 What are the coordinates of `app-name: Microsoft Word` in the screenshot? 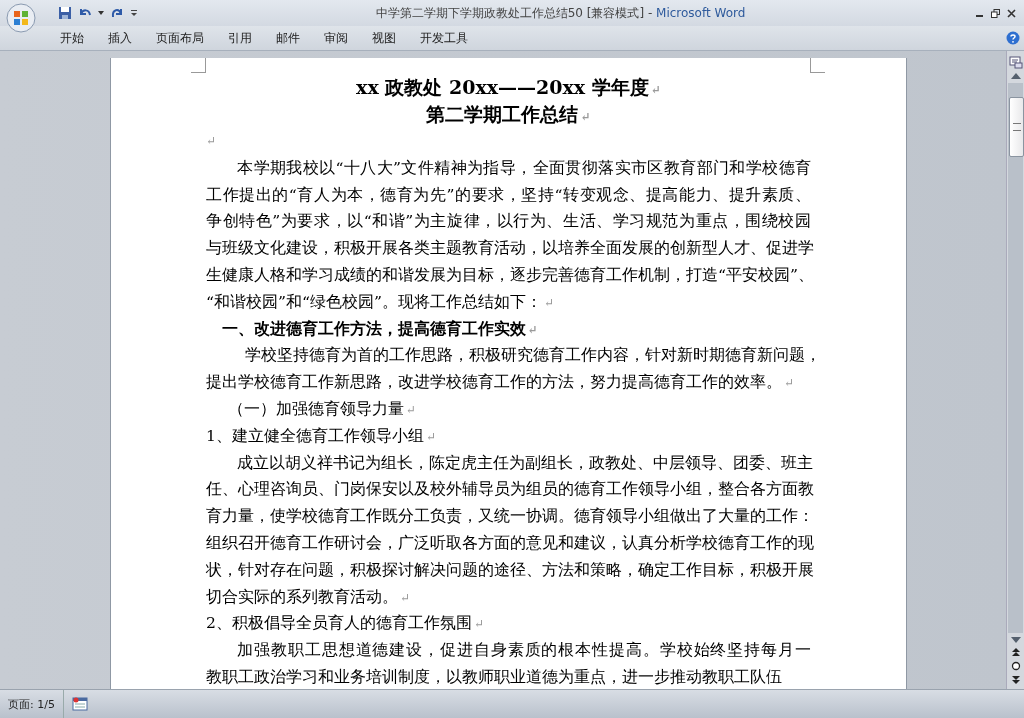 It's located at (701, 12).